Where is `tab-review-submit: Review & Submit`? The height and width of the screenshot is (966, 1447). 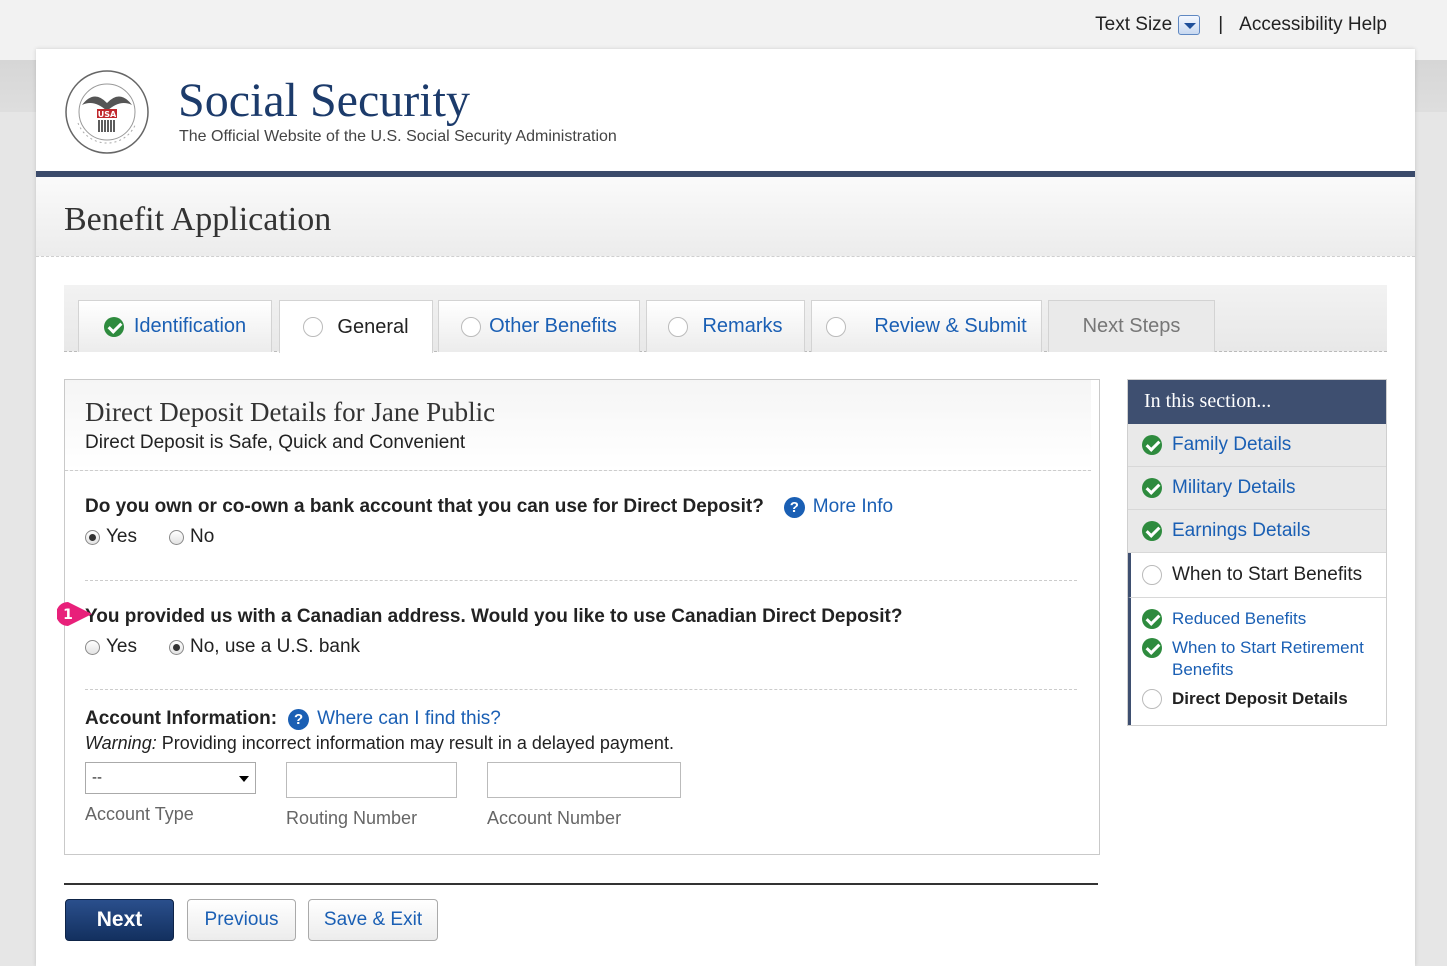 tab-review-submit: Review & Submit is located at coordinates (926, 326).